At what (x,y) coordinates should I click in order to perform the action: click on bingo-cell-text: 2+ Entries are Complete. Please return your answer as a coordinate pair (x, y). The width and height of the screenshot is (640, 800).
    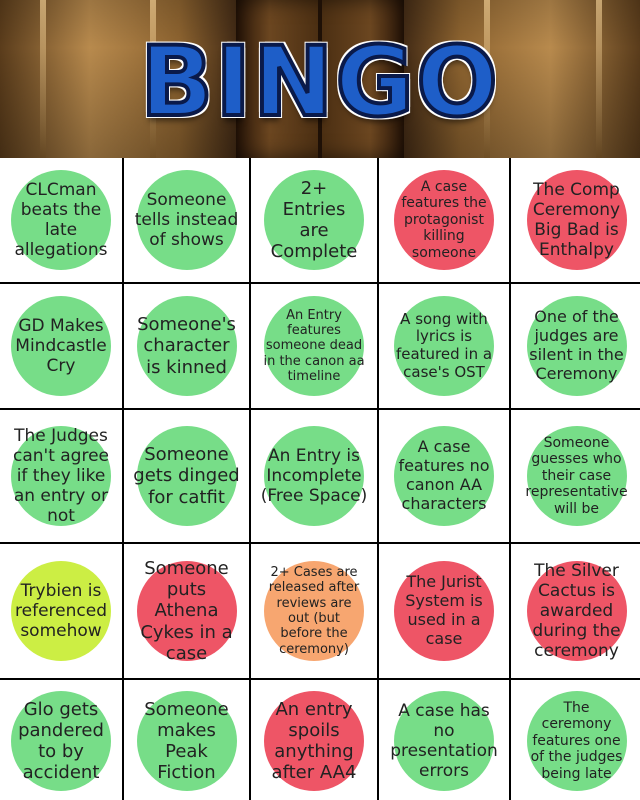
    Looking at the image, I should click on (314, 220).